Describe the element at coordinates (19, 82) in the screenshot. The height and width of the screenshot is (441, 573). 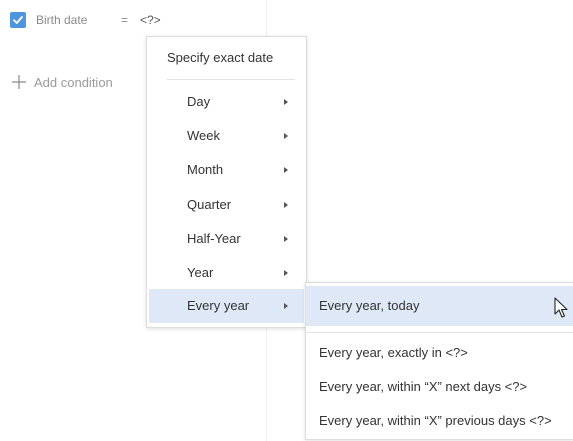
I see `plus-icon` at that location.